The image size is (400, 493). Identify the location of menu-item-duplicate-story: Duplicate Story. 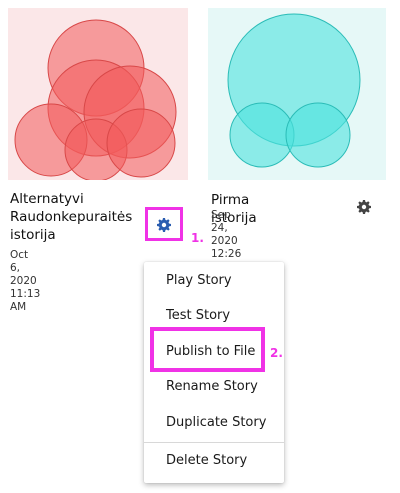
(216, 422).